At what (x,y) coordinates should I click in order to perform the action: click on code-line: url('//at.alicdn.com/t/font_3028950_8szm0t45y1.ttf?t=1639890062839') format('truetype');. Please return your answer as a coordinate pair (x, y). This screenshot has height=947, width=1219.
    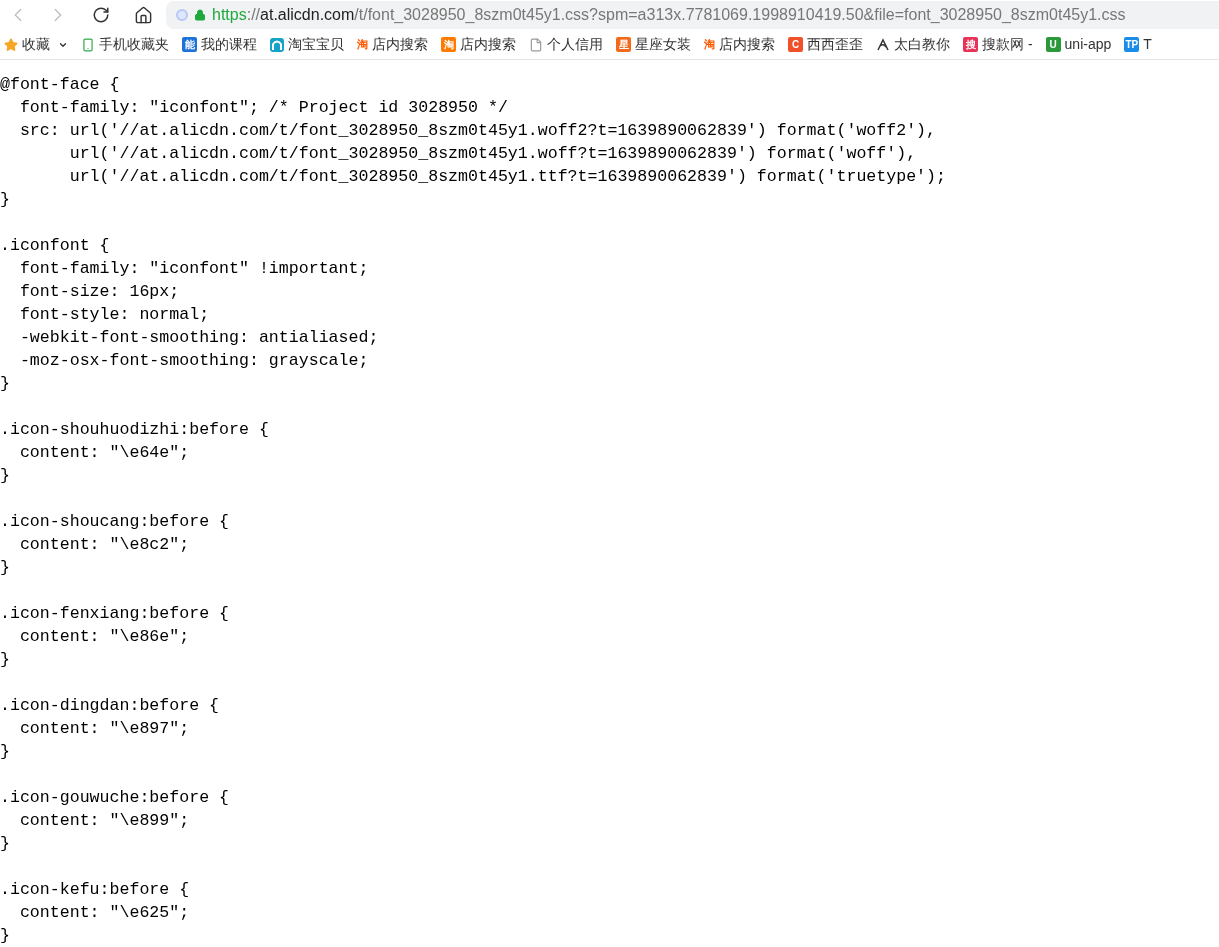
    Looking at the image, I should click on (507, 177).